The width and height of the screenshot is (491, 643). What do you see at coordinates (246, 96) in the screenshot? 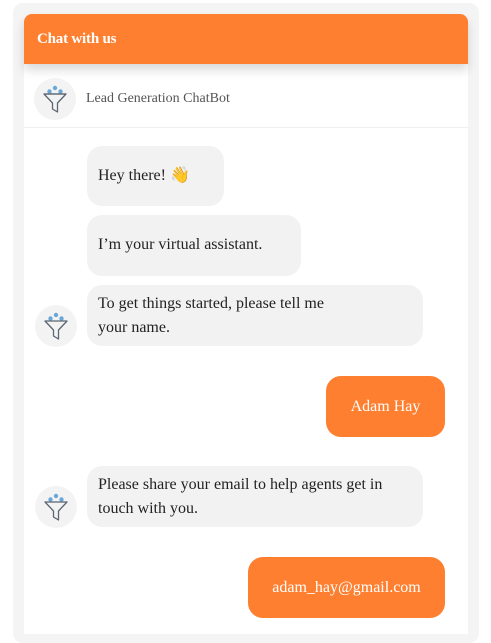
I see `bot-info-bar: Lead Generation ChatBot` at bounding box center [246, 96].